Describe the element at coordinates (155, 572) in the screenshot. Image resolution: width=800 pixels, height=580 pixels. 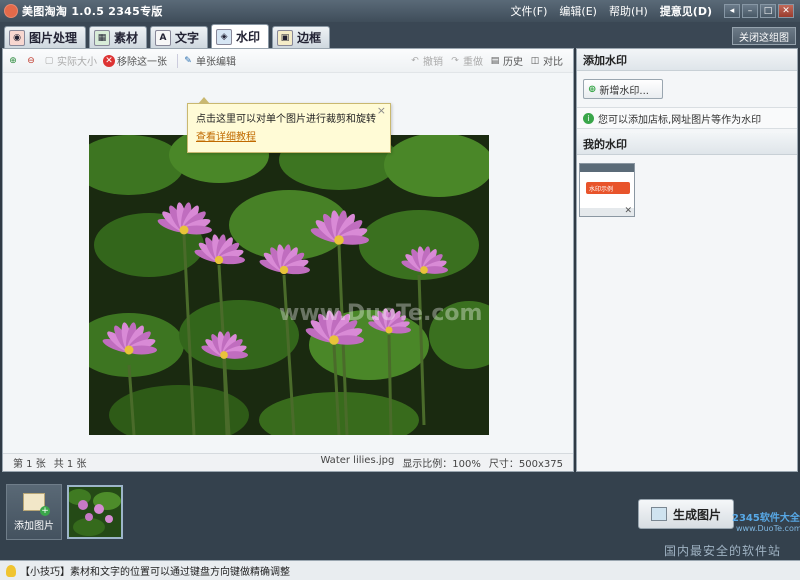
I see `tip-text: 【小技巧】素材和文字的位置可以通过键盘方向键做精确调整` at that location.